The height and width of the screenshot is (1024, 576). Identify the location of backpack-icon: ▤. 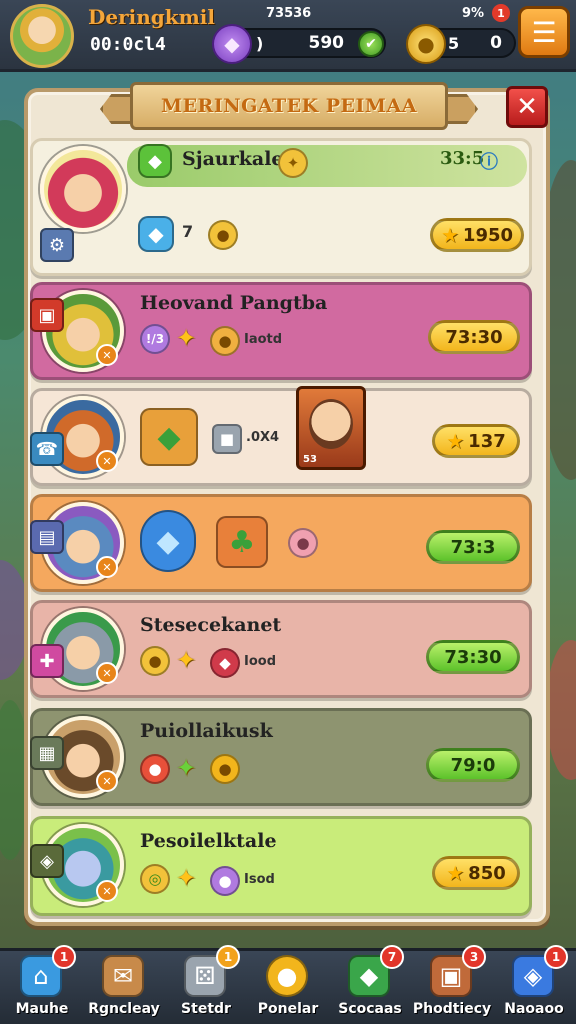
(47, 537).